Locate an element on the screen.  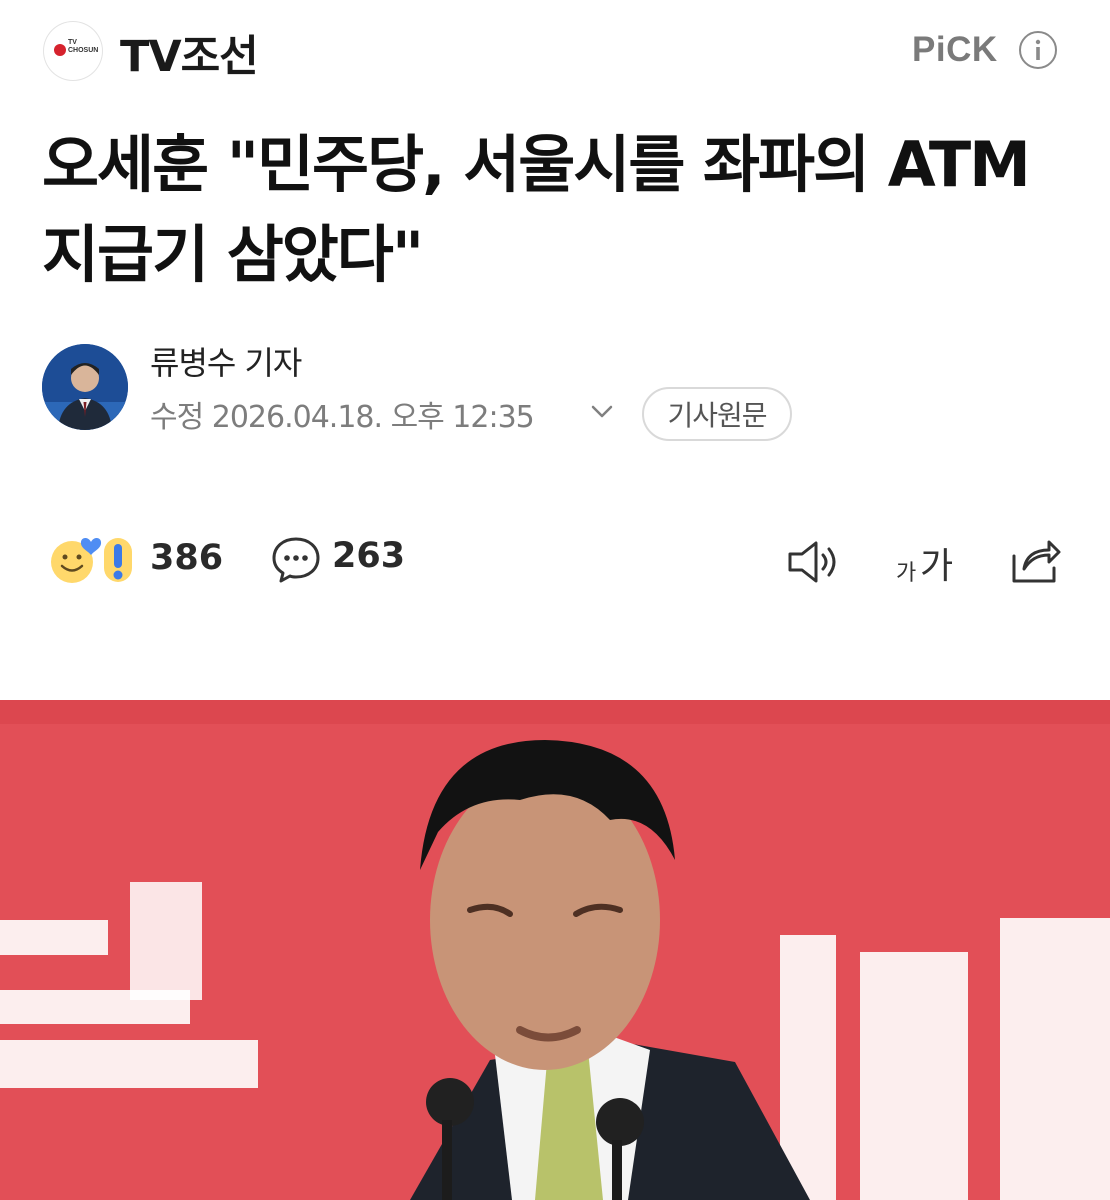
reporter-name: 류병수 기자 is located at coordinates (226, 361).